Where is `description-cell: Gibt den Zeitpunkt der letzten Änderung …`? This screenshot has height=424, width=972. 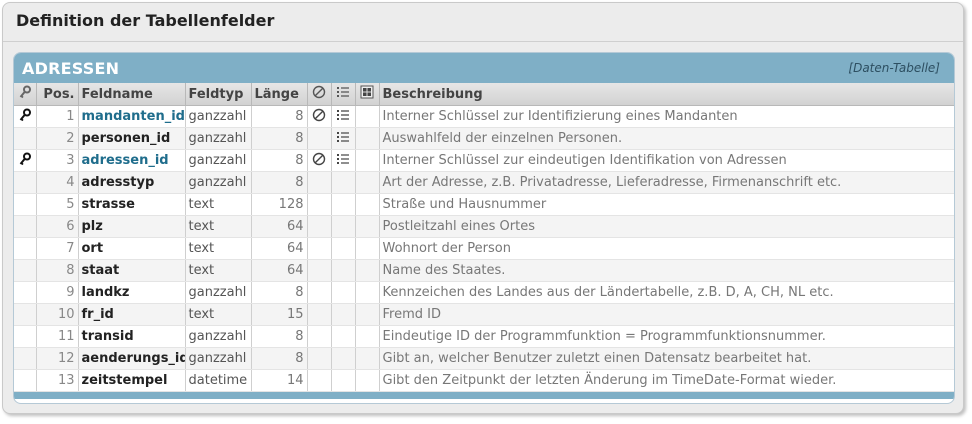 description-cell: Gibt den Zeitpunkt der letzten Änderung … is located at coordinates (666, 380).